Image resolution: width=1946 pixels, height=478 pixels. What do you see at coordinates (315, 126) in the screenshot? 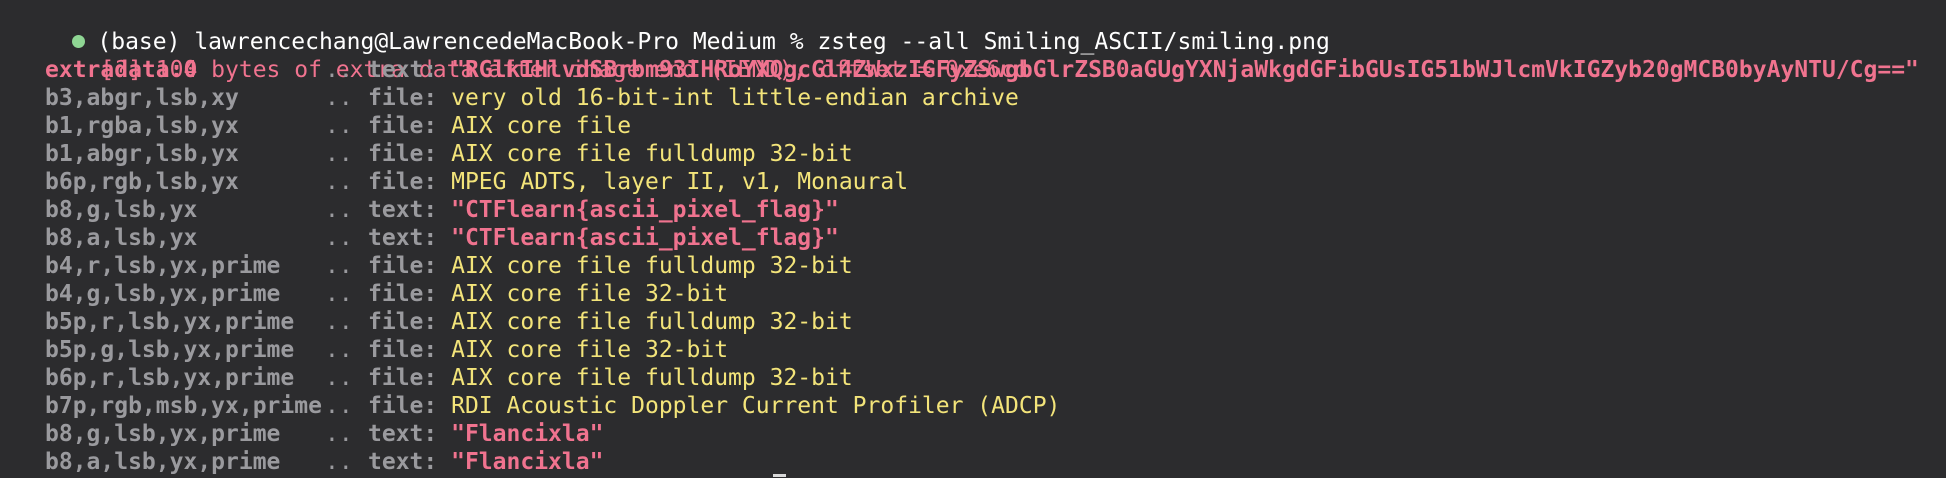
I see `output-row: b1,rgba,lsb,yx.. file: AIX core file` at bounding box center [315, 126].